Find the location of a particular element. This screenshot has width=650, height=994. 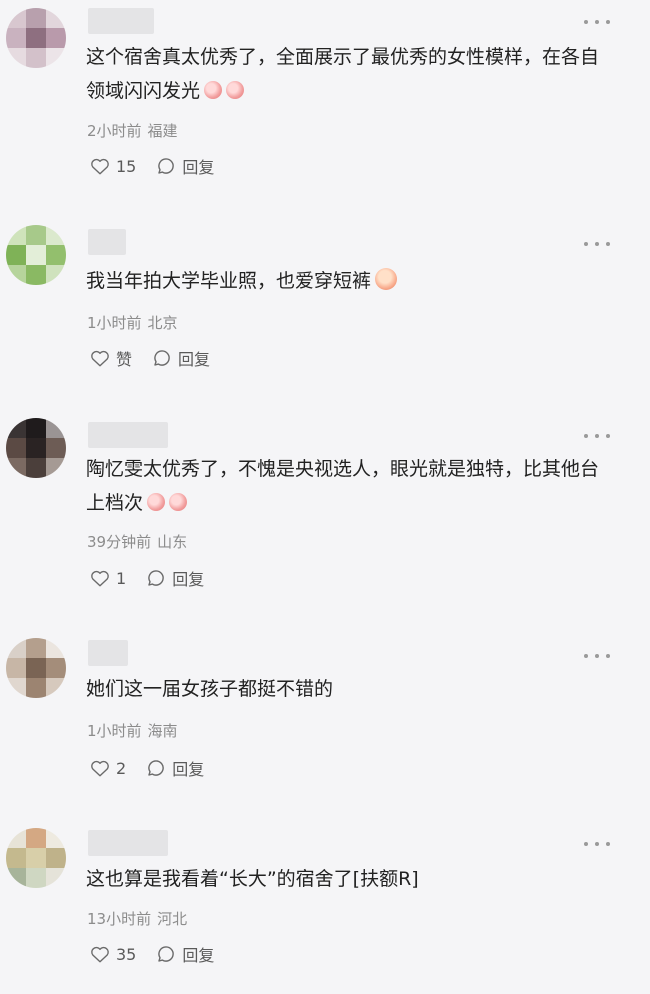

like-count: 赞 is located at coordinates (124, 359).